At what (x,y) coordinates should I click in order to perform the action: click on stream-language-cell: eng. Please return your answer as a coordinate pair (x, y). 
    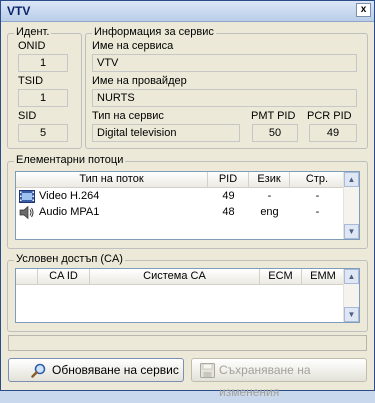
    Looking at the image, I should click on (269, 212).